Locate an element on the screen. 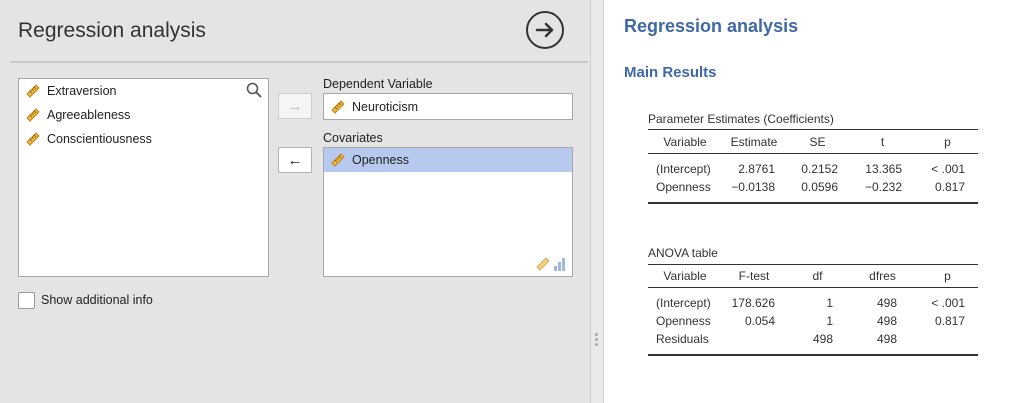 This screenshot has height=403, width=1028. column-header: t is located at coordinates (882, 142).